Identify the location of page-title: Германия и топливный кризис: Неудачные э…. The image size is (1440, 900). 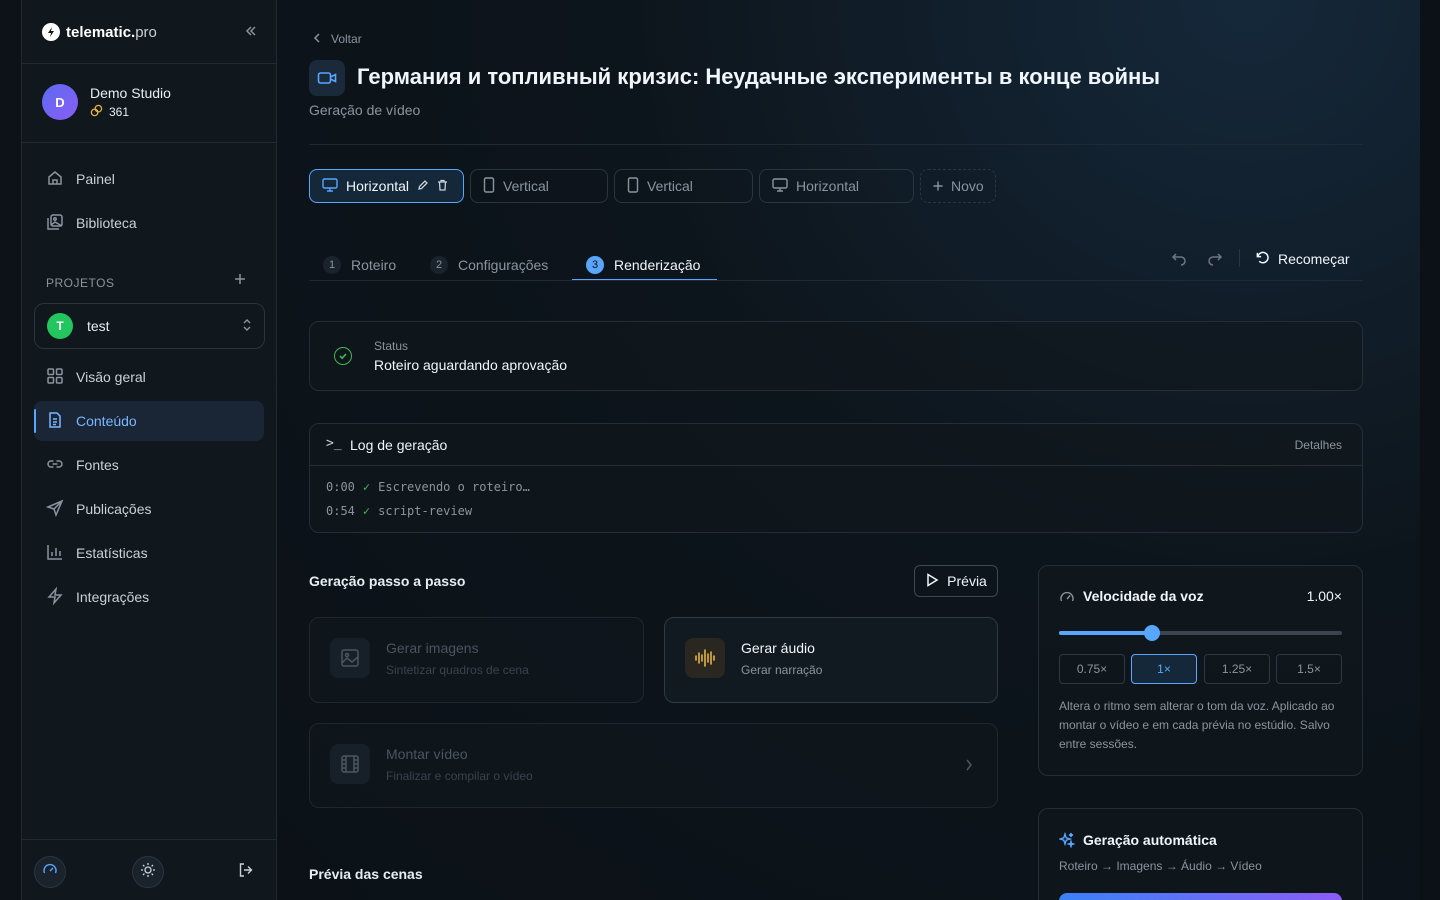
(759, 76).